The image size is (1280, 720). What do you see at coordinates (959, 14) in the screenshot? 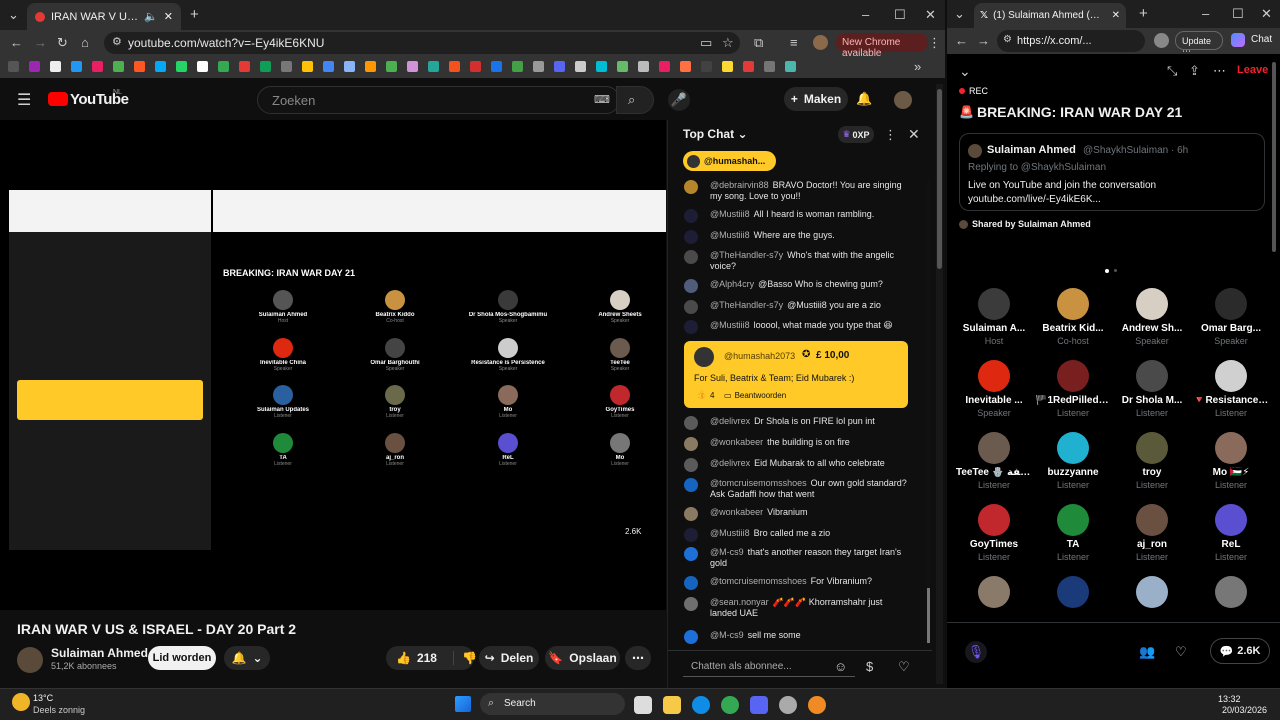
I see `tab-list-icon: ⌄` at bounding box center [959, 14].